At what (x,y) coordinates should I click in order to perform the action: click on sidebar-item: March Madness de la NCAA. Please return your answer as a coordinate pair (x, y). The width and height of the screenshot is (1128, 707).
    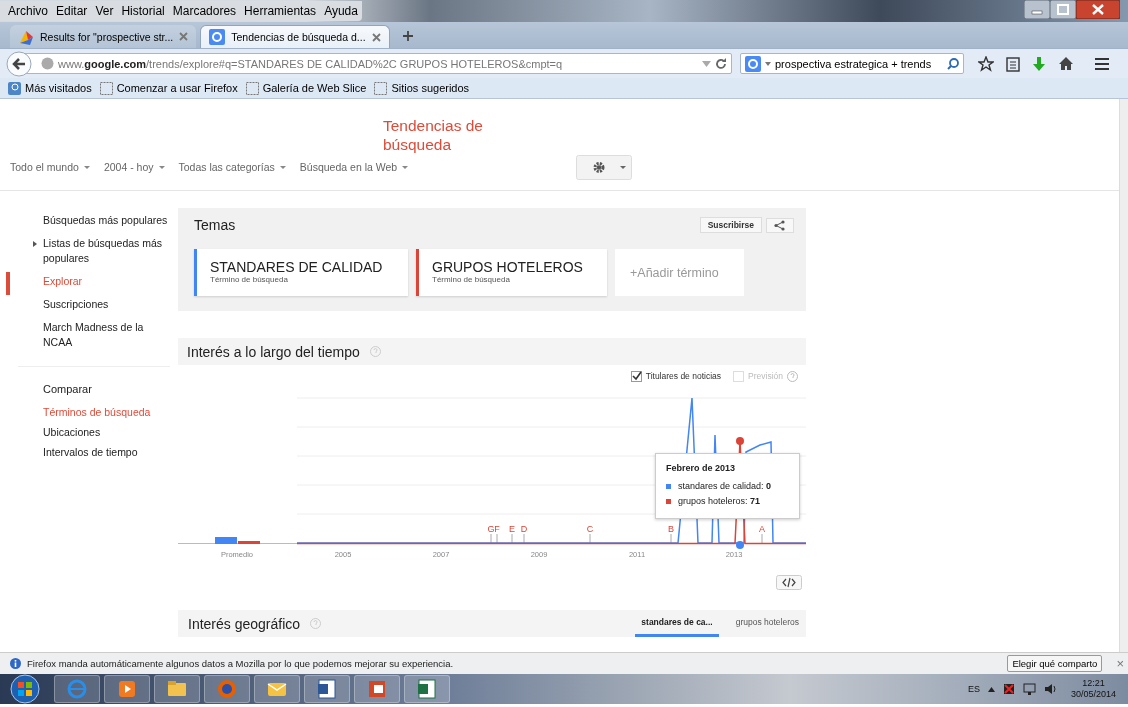
    Looking at the image, I should click on (88, 337).